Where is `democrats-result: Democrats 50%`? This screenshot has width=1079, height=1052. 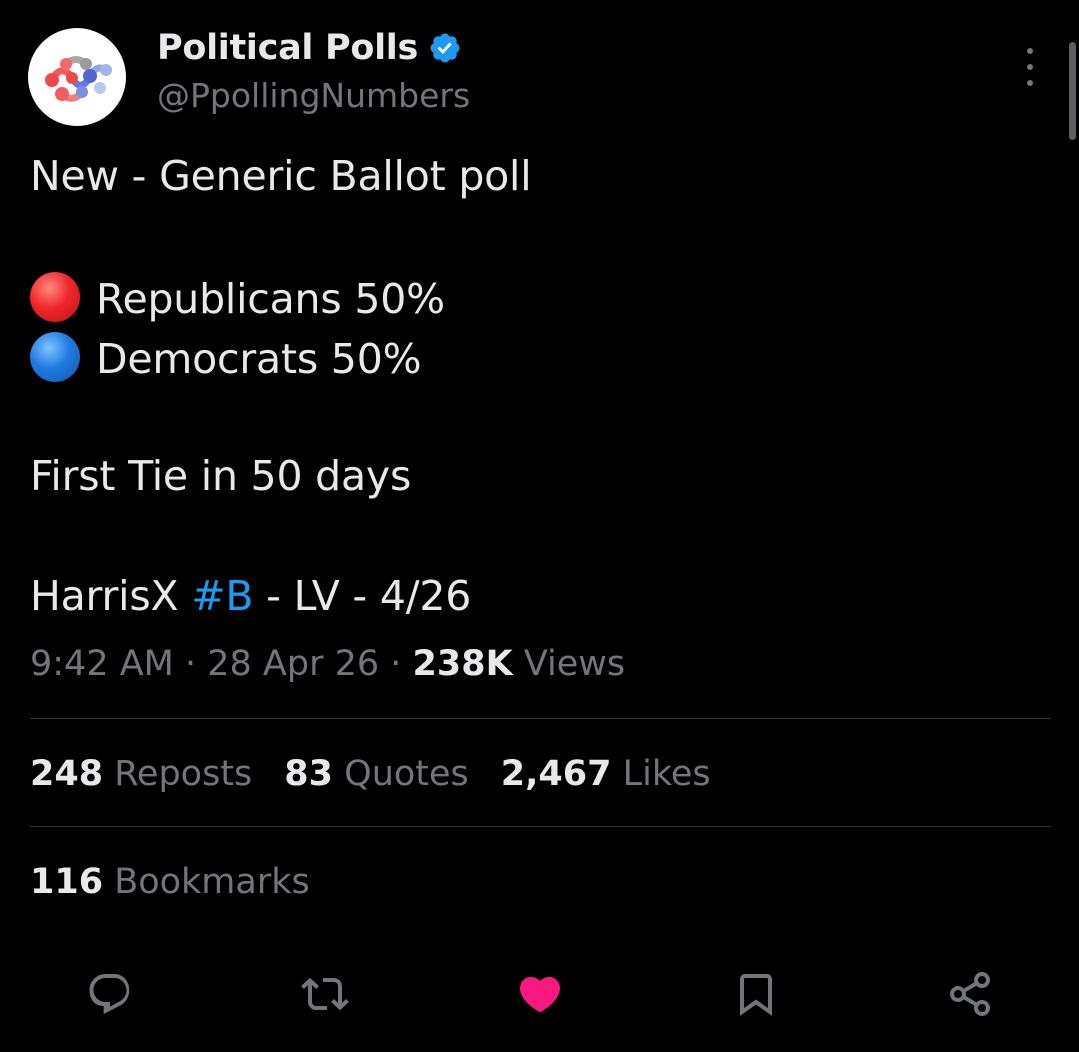 democrats-result: Democrats 50% is located at coordinates (259, 359).